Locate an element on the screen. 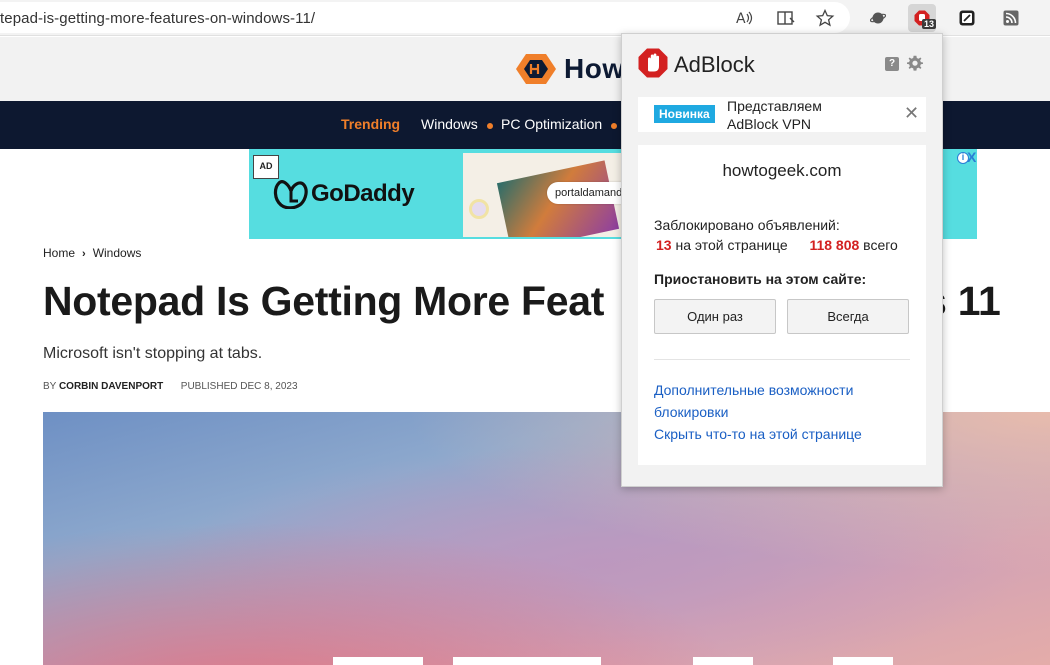 This screenshot has height=665, width=1050. more-blocking-options-link: Дополнительные возможности блокировки is located at coordinates (753, 401).